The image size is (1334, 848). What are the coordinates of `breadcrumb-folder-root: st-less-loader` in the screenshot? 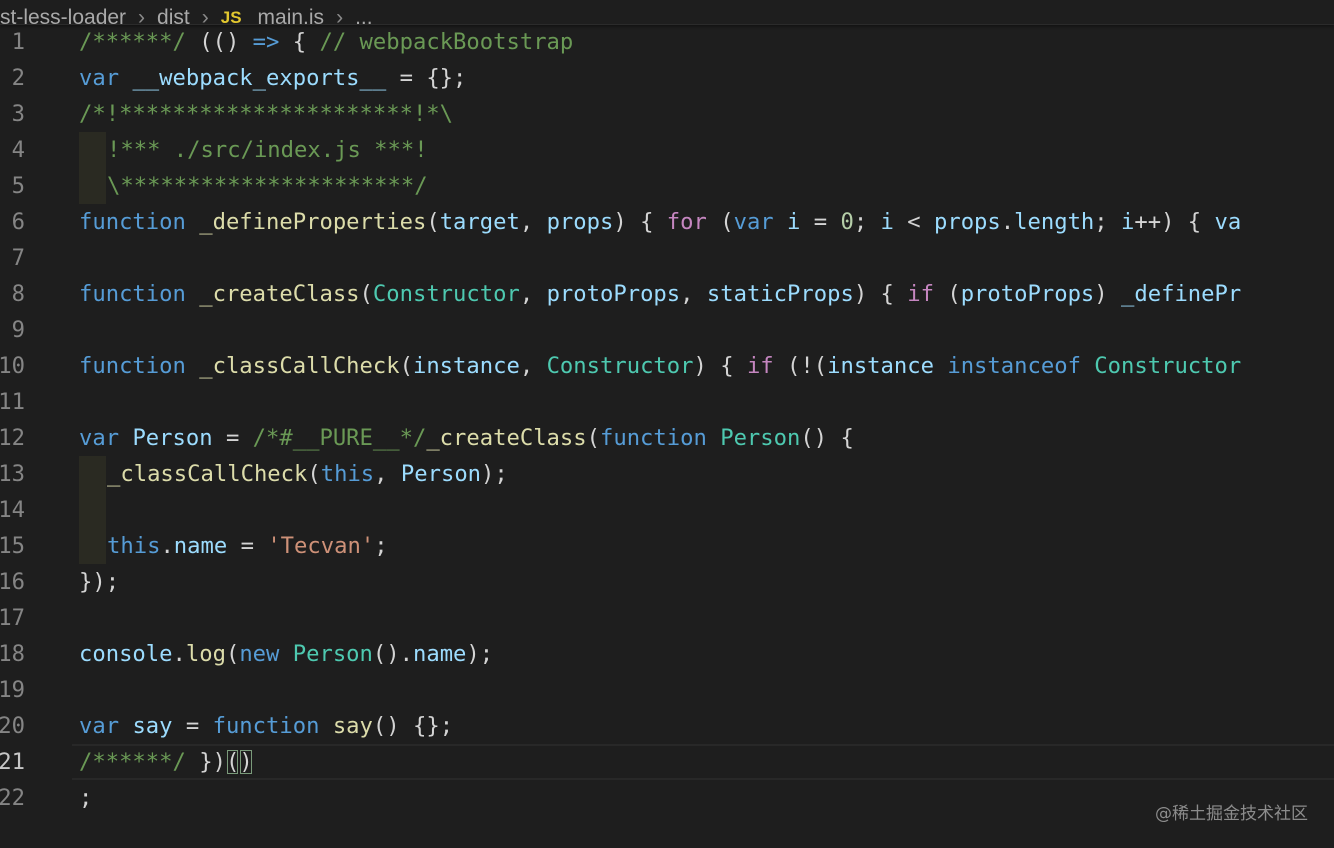 It's located at (63, 15).